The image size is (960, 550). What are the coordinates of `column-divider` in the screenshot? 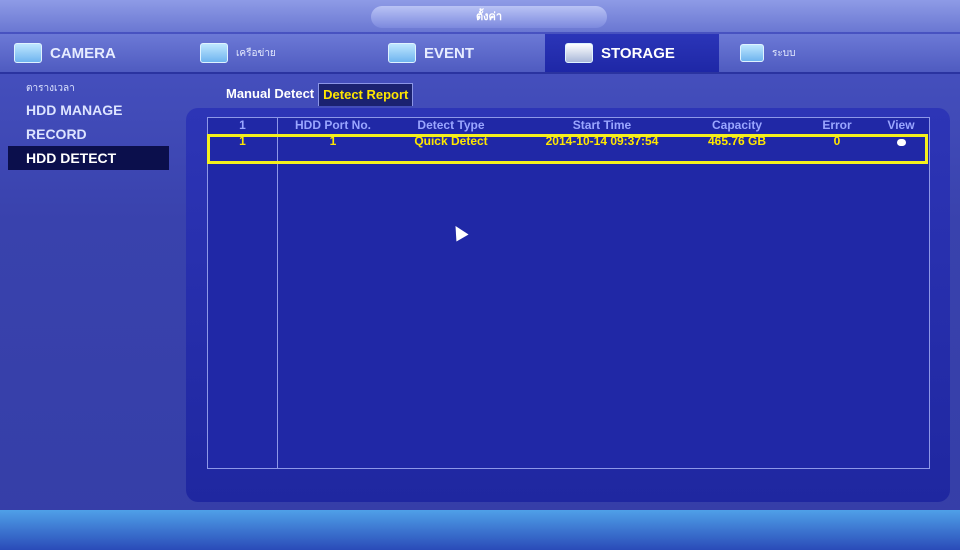 It's located at (277, 293).